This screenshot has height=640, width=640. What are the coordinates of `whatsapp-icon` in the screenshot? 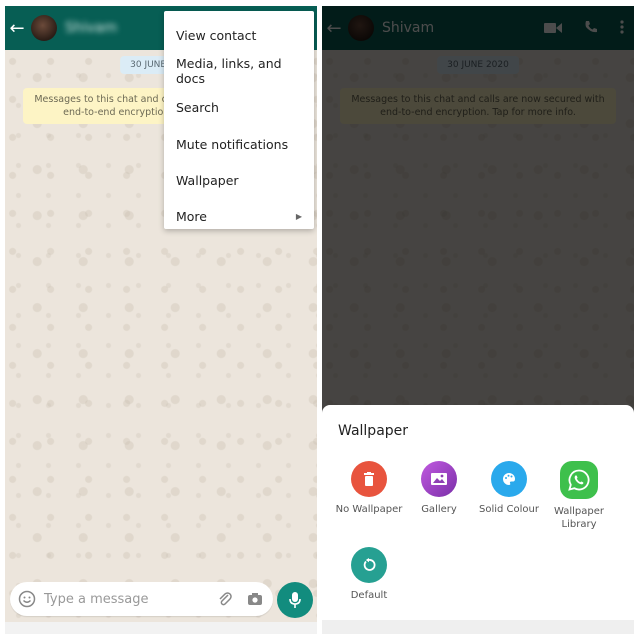 It's located at (579, 480).